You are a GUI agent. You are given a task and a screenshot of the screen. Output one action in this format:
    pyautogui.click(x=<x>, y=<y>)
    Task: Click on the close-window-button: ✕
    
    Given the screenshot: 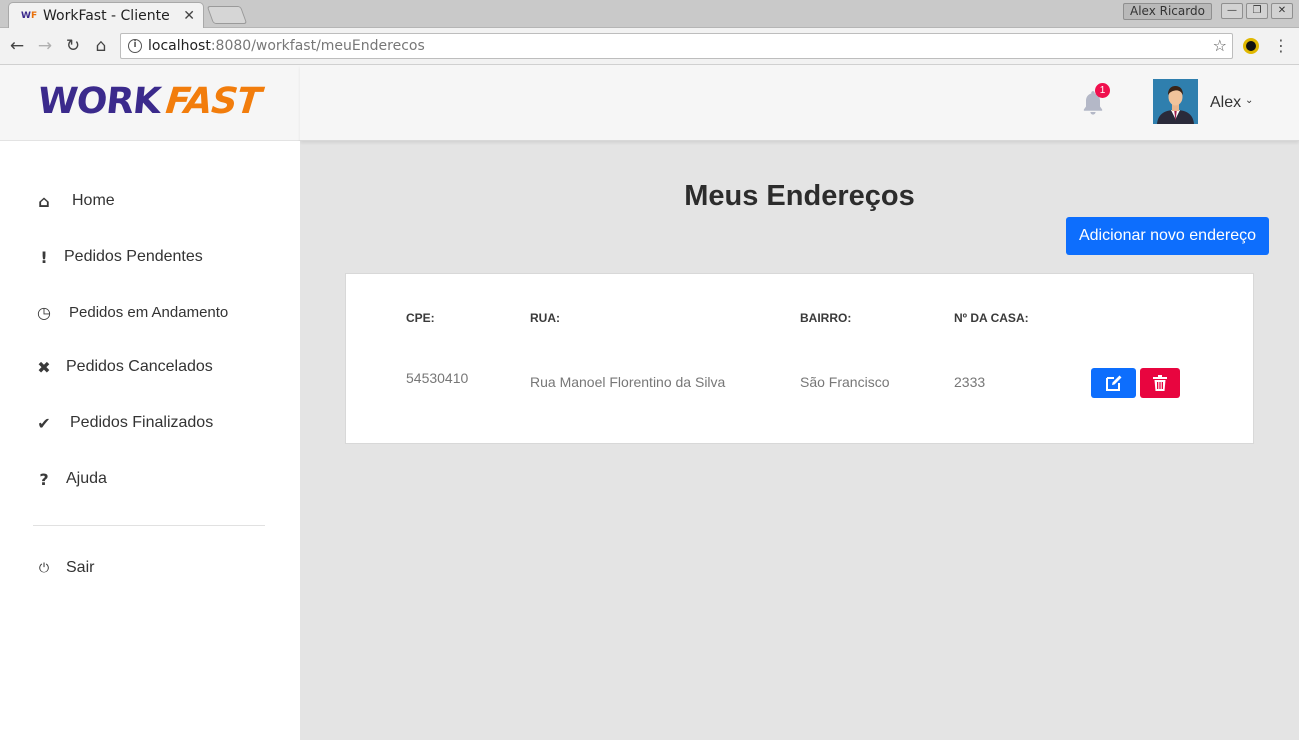 What is the action you would take?
    pyautogui.click(x=1282, y=11)
    